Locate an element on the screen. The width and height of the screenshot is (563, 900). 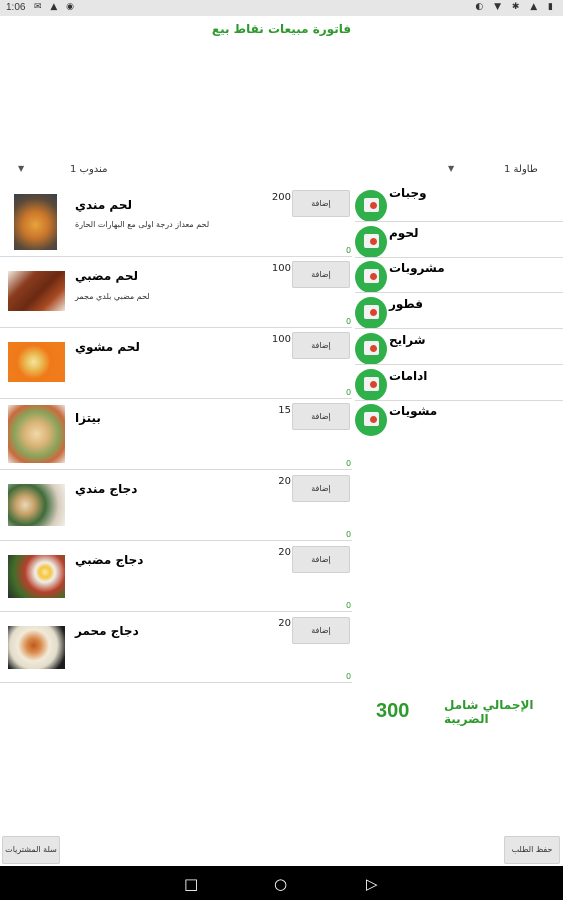
menu-item: دجاج محمر 20 إضافة 0 is located at coordinates (176, 647).